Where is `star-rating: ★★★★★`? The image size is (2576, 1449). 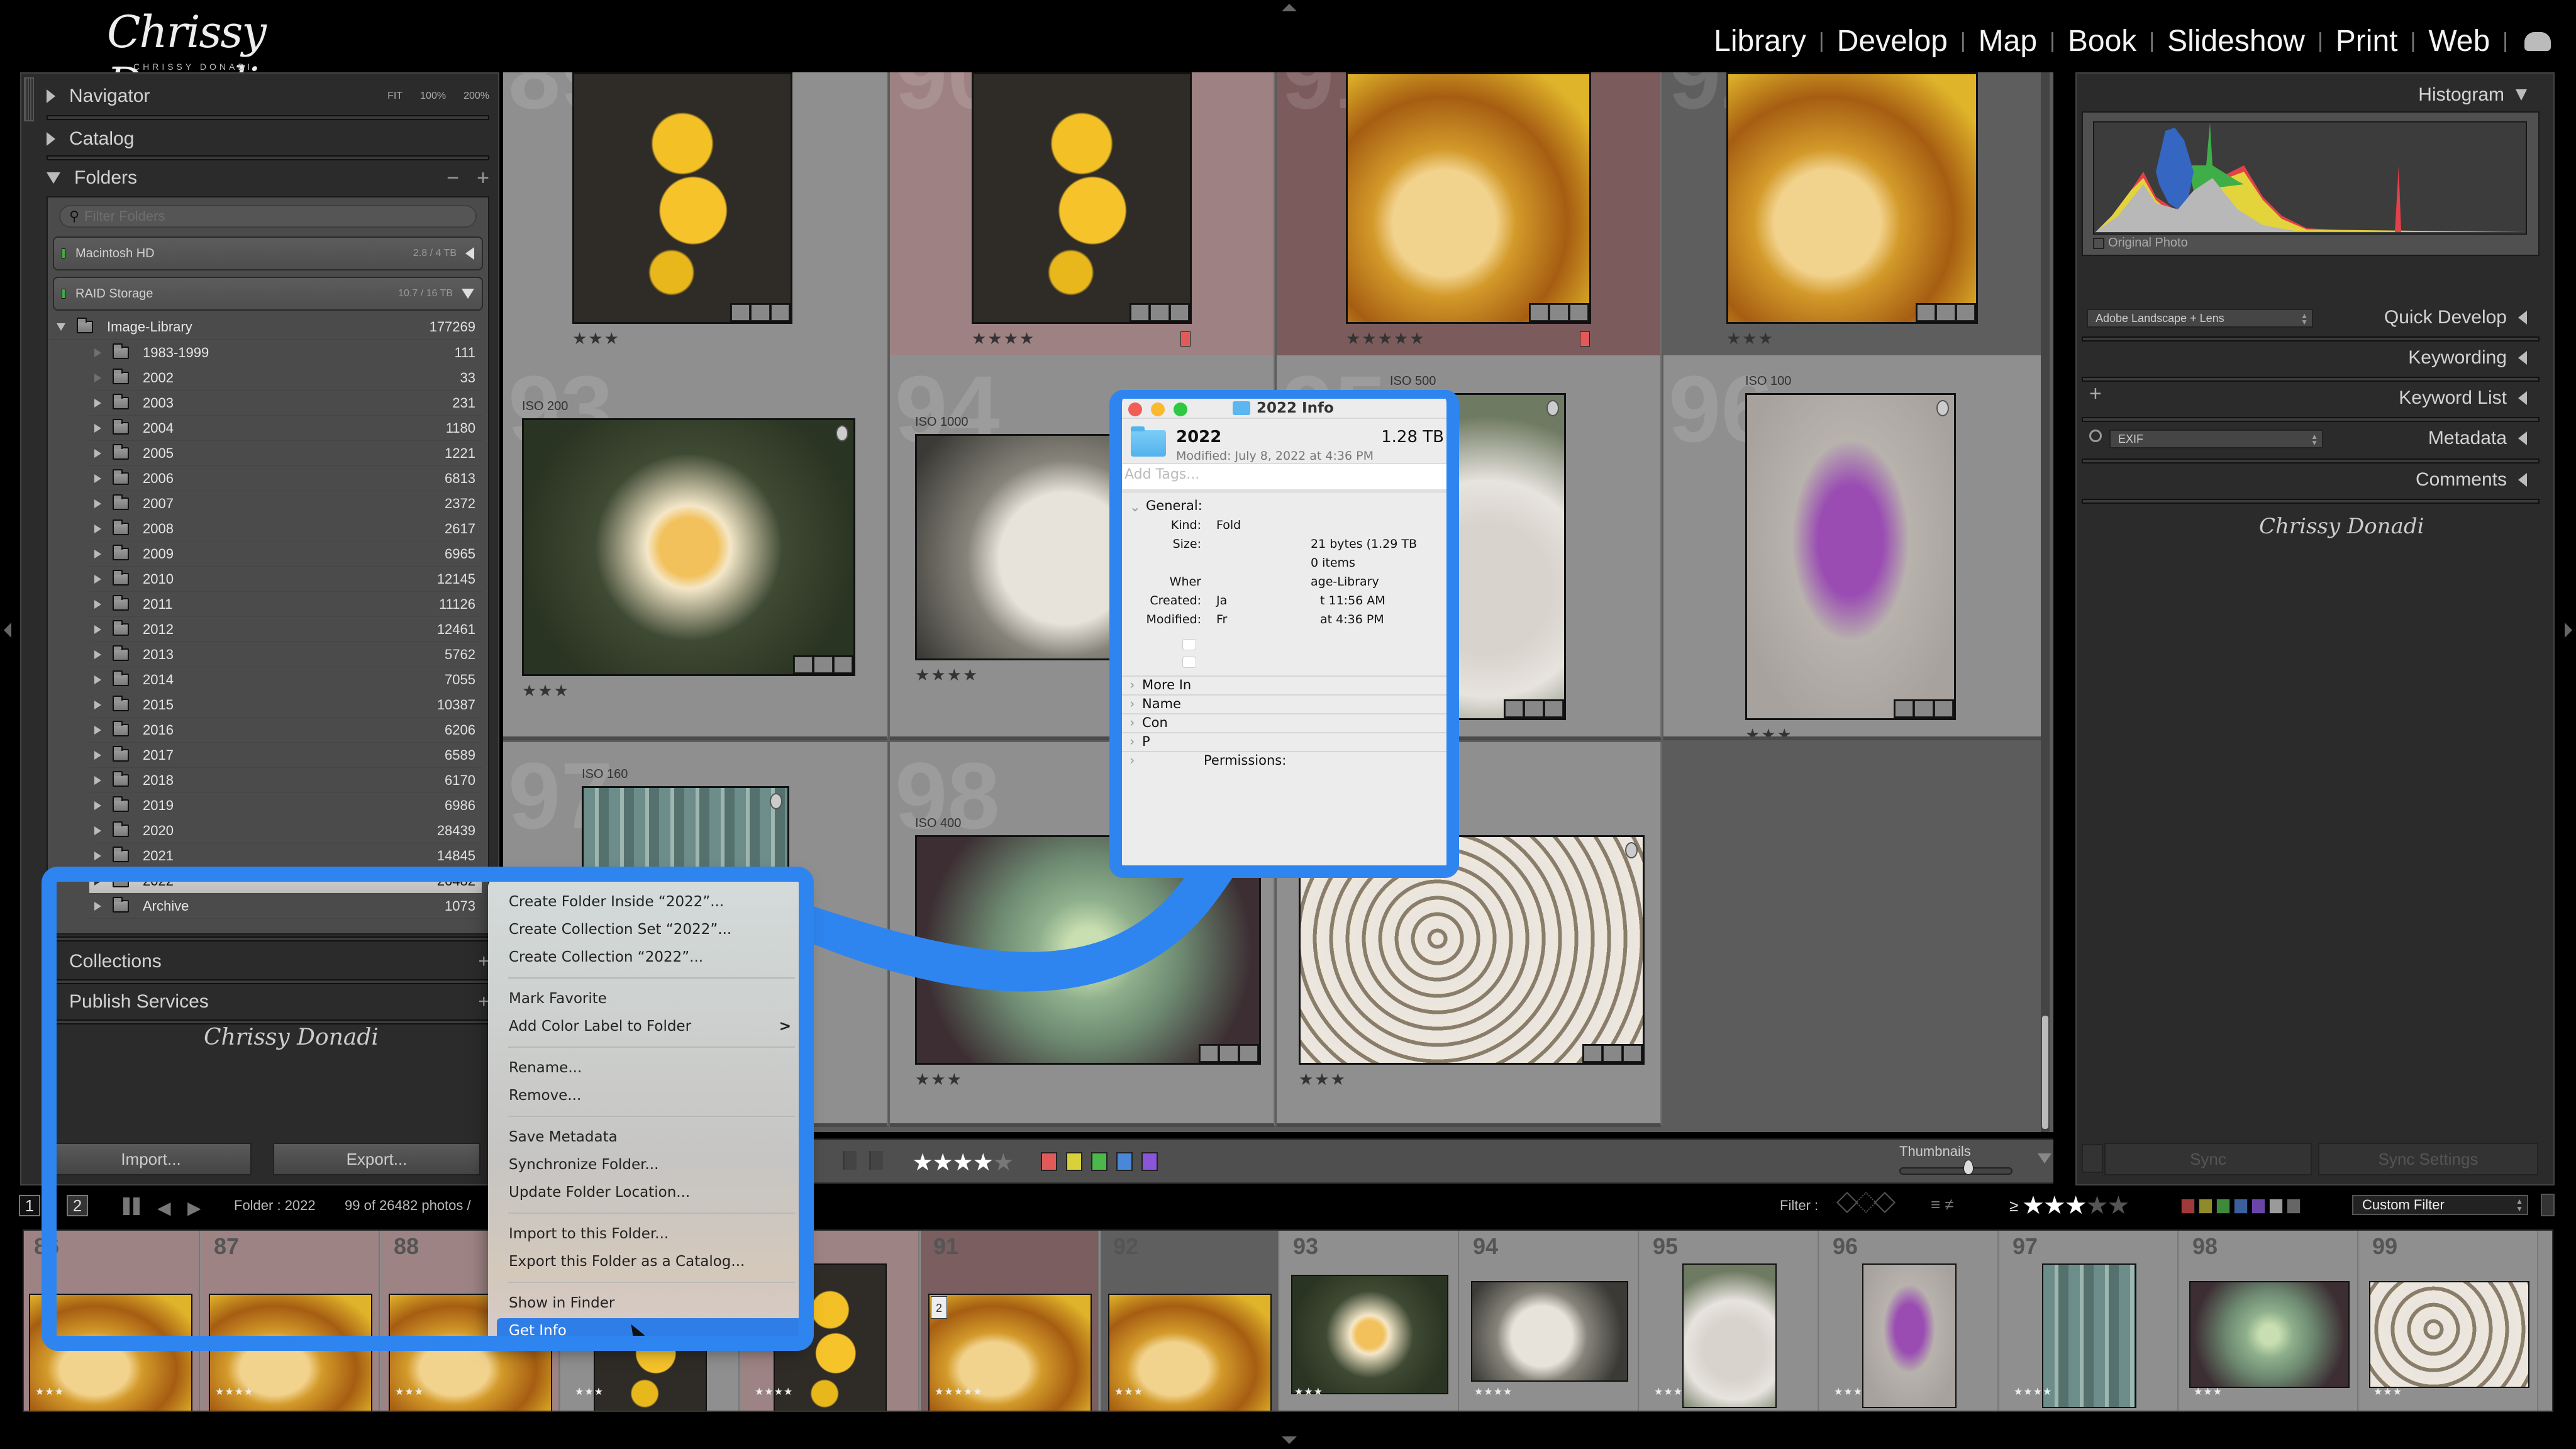 star-rating: ★★★★★ is located at coordinates (1386, 338).